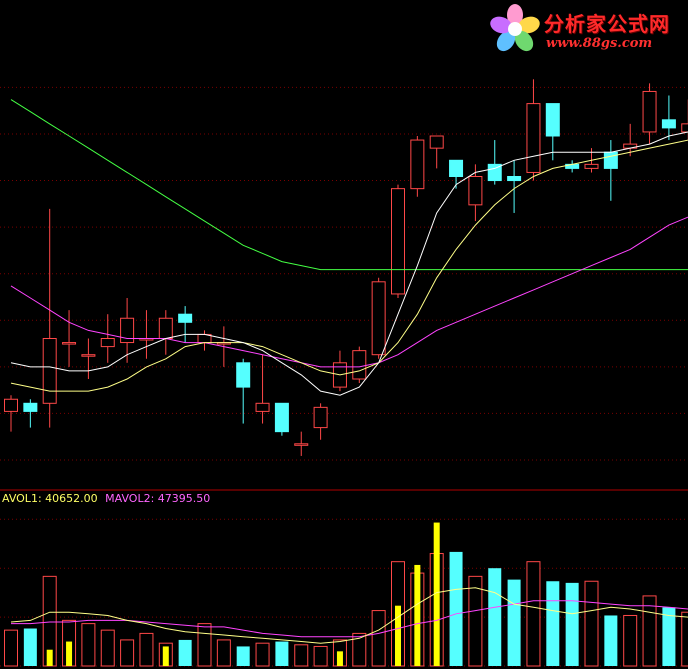  What do you see at coordinates (607, 24) in the screenshot?
I see `logo-title: 分析家公式网` at bounding box center [607, 24].